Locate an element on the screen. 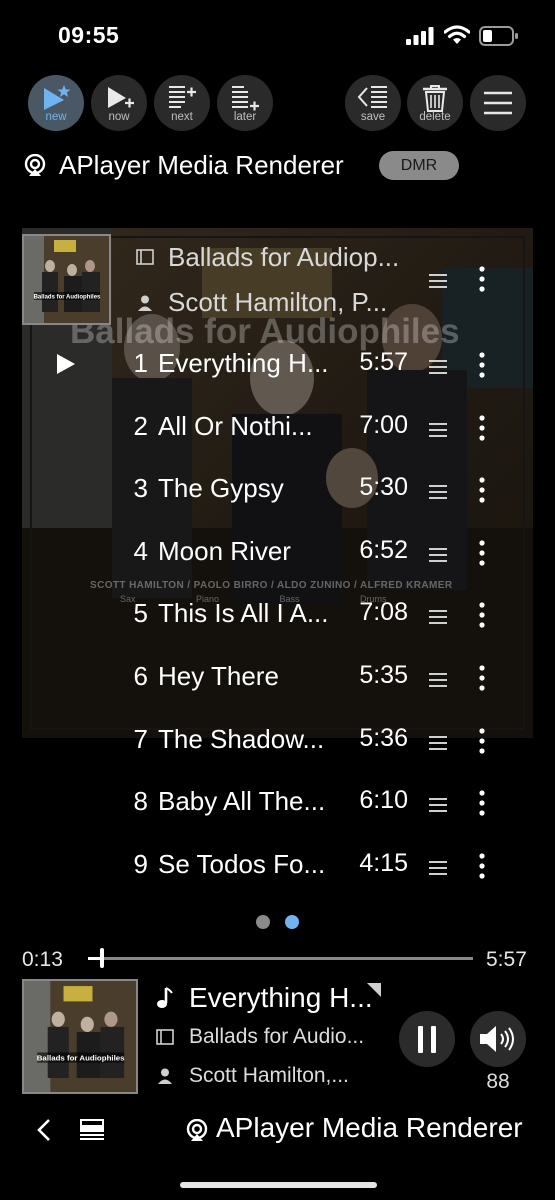 Image resolution: width=555 pixels, height=1200 pixels. track-number: 9 is located at coordinates (140, 863).